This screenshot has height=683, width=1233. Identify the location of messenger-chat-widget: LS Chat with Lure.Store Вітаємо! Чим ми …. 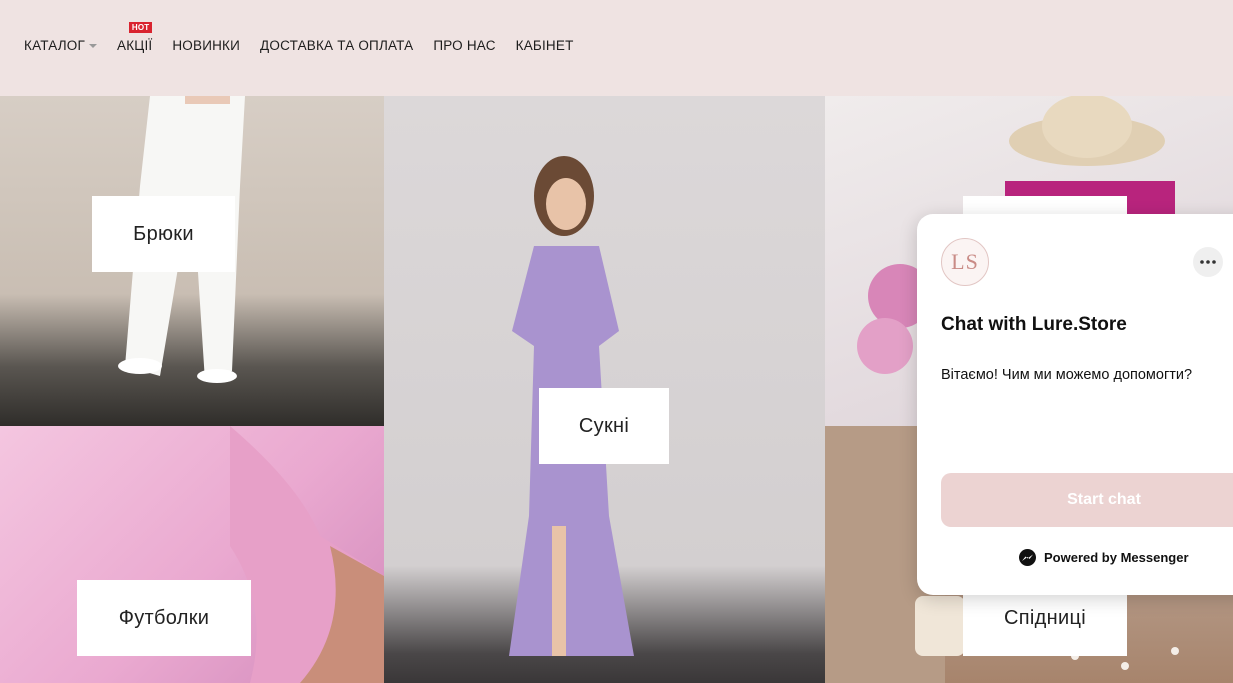
(1075, 404).